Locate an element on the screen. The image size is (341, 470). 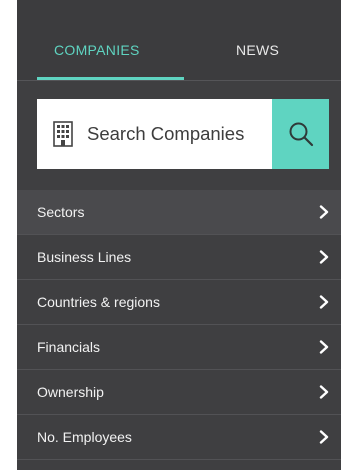
list-item-business-lines: Business Lines is located at coordinates (179, 257).